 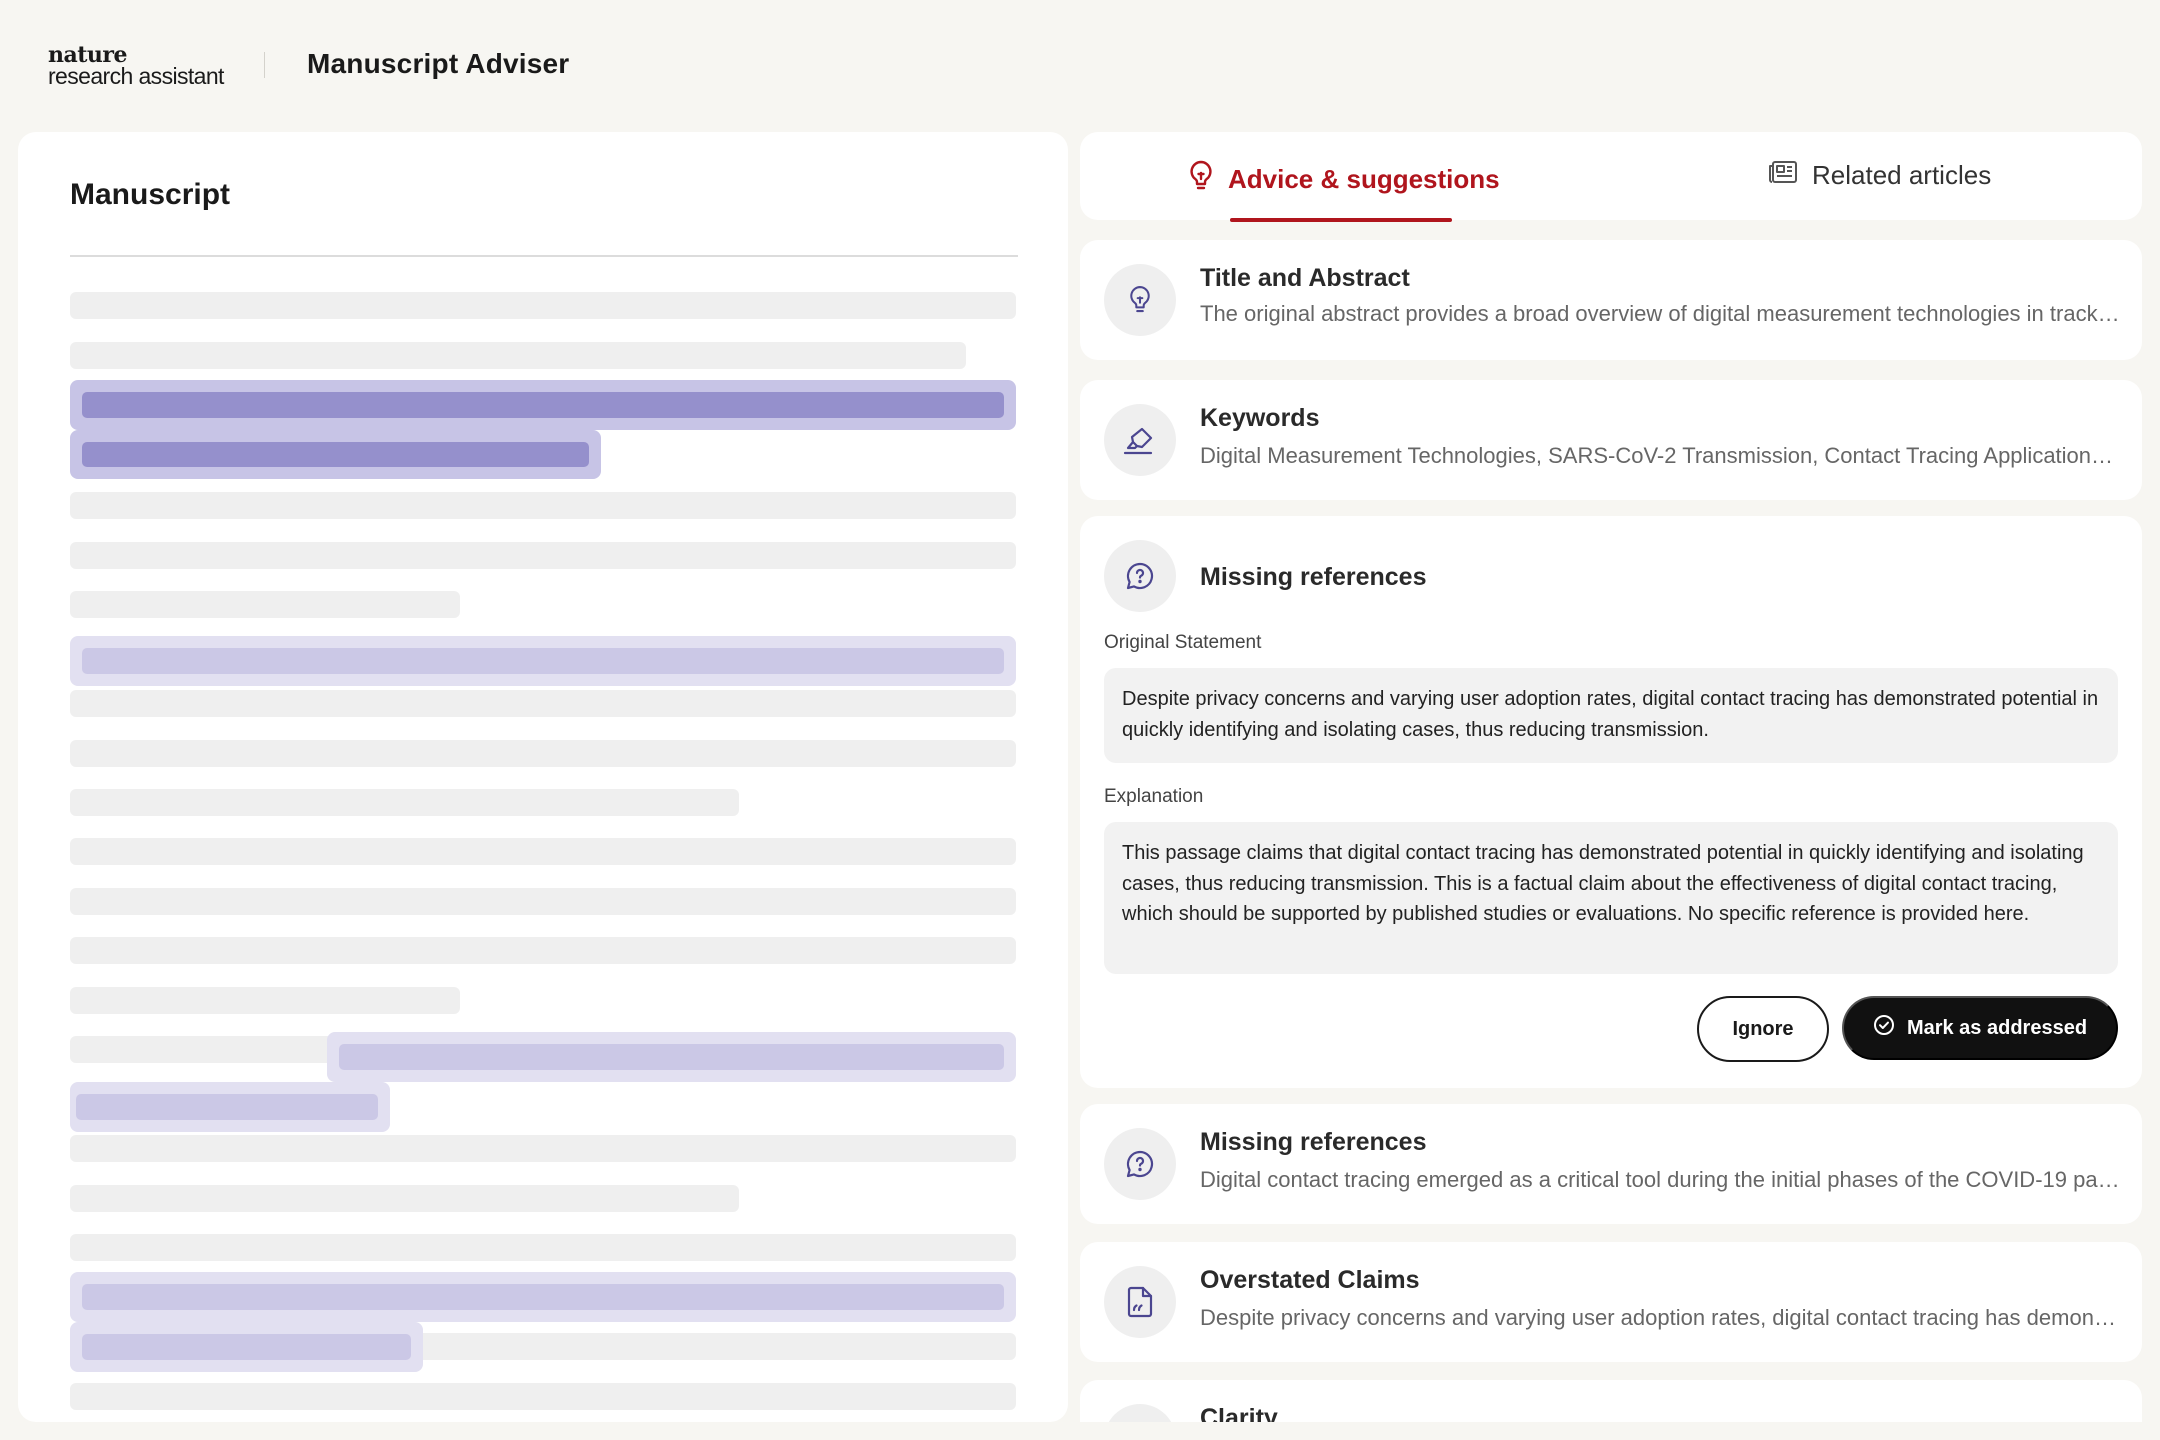 What do you see at coordinates (1260, 418) in the screenshot?
I see `card-title: Keywords` at bounding box center [1260, 418].